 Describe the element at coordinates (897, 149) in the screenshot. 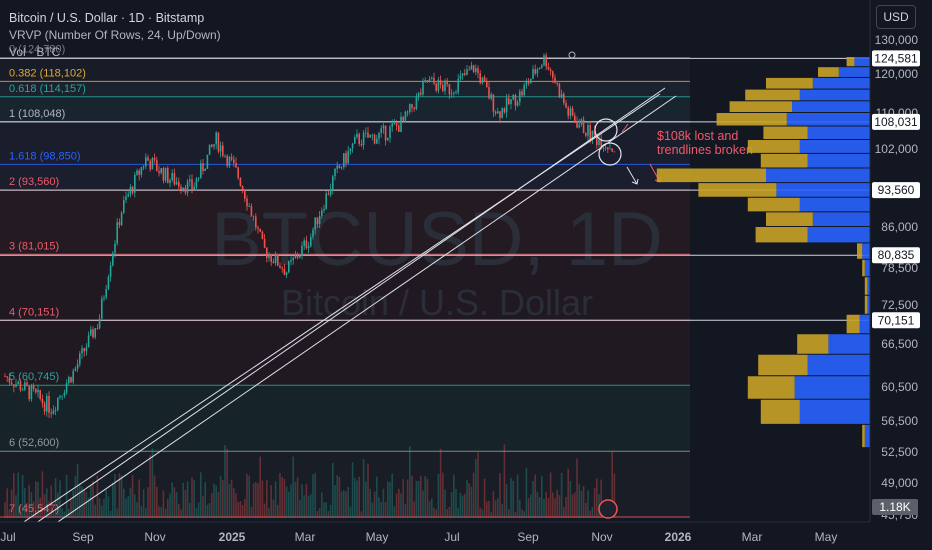

I see `y-tick-label: 102,000` at that location.